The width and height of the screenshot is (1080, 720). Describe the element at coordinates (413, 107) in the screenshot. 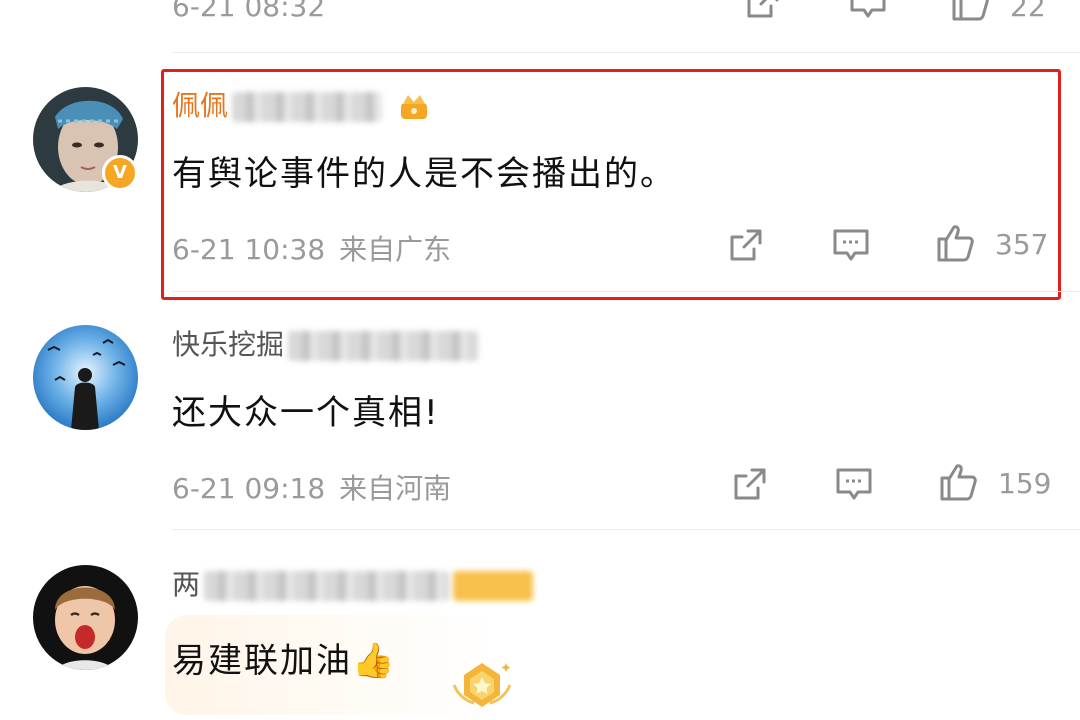

I see `crown-icon` at that location.